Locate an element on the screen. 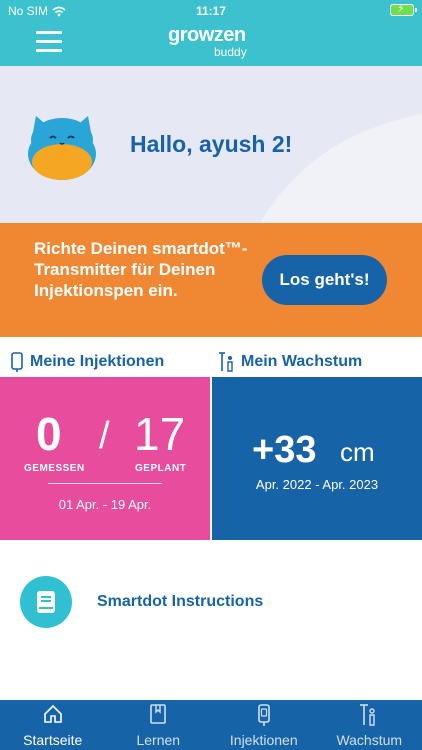 Image resolution: width=422 pixels, height=750 pixels. growth-summary-card: +33 cm Apr. 2022 - Apr. 2023 is located at coordinates (317, 458).